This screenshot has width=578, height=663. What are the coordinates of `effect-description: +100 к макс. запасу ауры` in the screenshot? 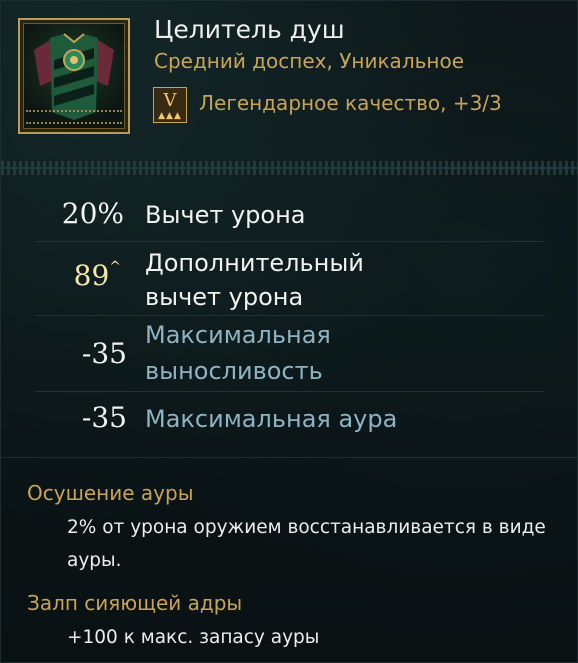 It's located at (193, 637).